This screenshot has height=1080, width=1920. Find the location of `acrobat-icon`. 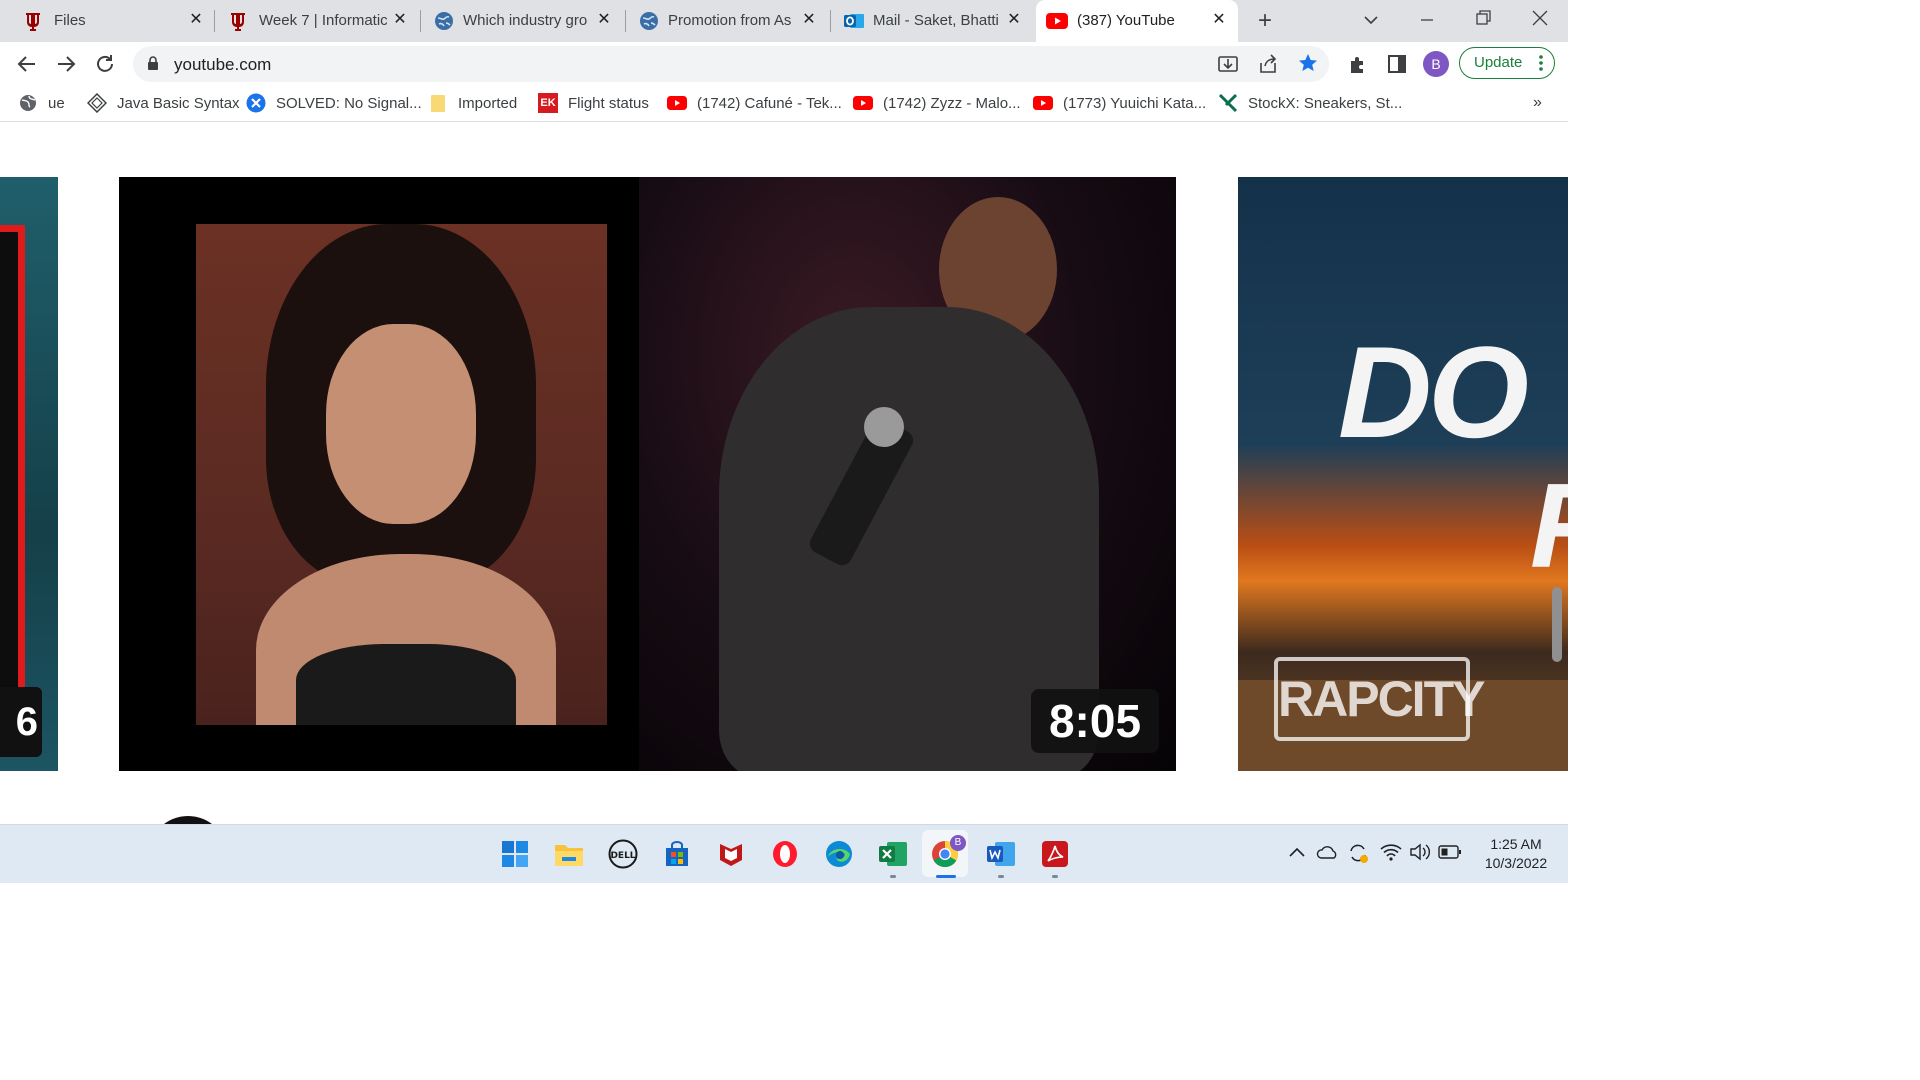

acrobat-icon is located at coordinates (1055, 854).